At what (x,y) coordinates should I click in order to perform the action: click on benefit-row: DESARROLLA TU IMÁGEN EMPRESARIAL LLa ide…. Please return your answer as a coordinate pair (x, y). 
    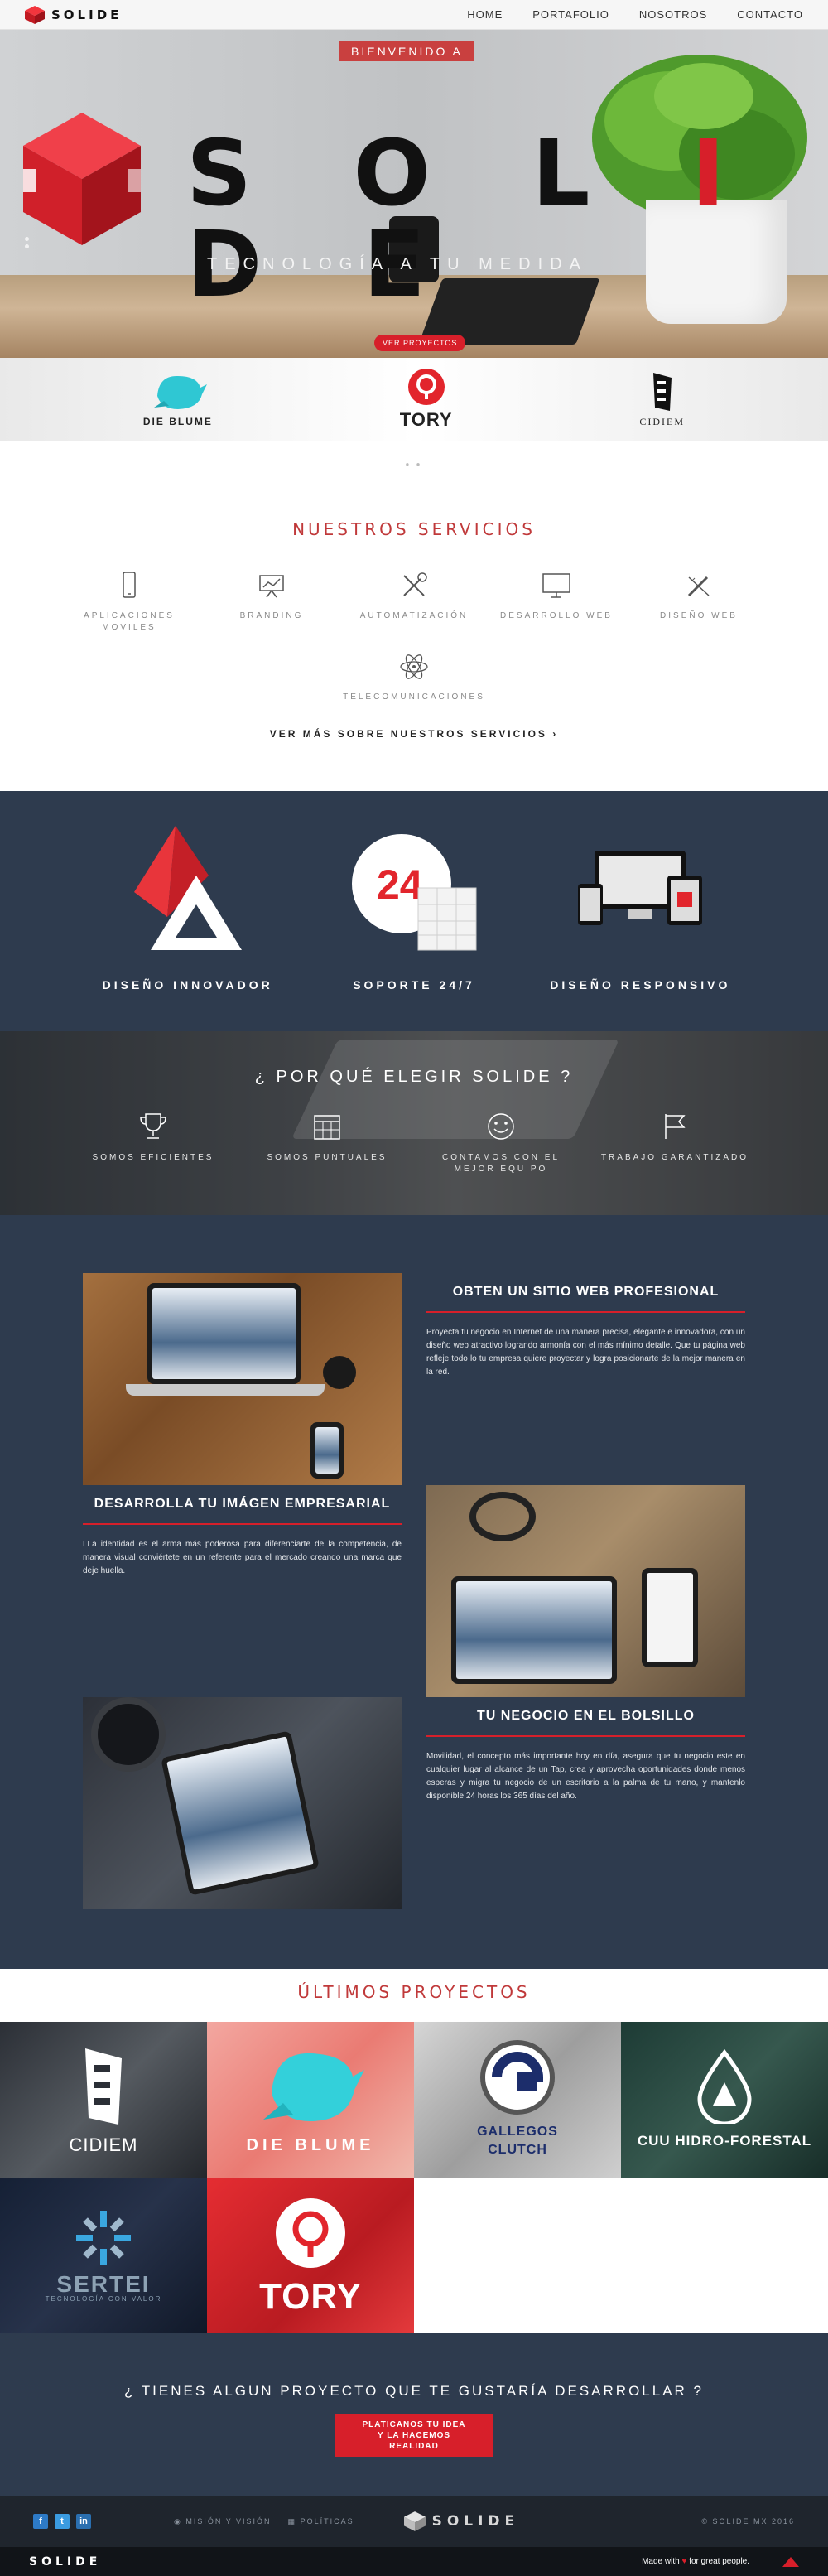
    Looking at the image, I should click on (414, 1591).